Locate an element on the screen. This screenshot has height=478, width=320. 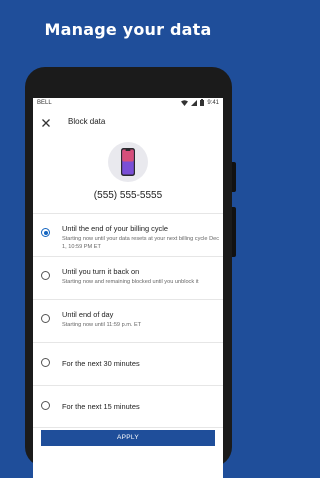
device-avatar is located at coordinates (128, 162).